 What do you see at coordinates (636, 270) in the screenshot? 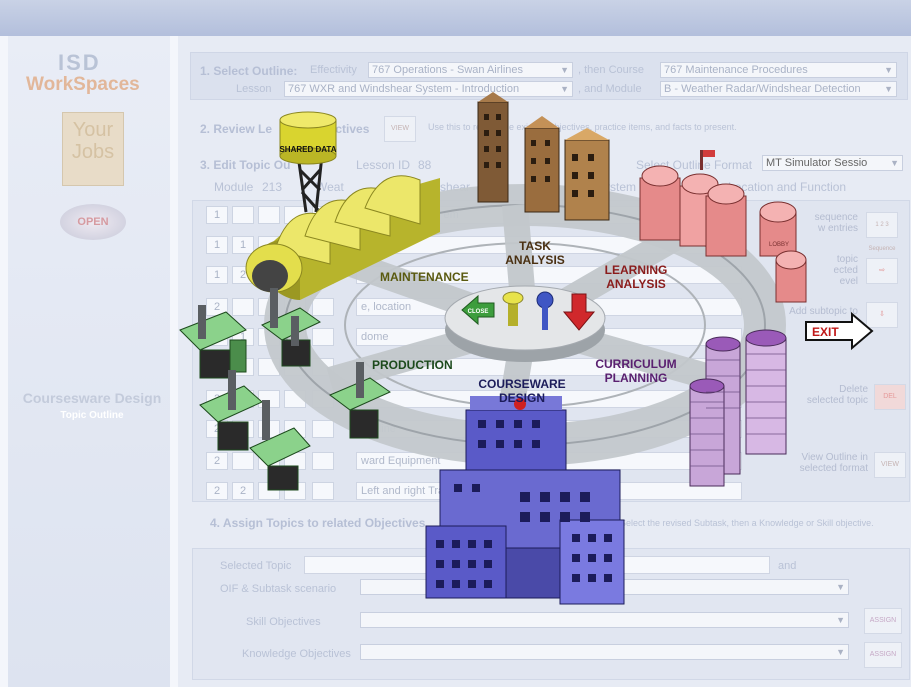
I see `learning-analysis-label-1: LEARNING` at bounding box center [636, 270].